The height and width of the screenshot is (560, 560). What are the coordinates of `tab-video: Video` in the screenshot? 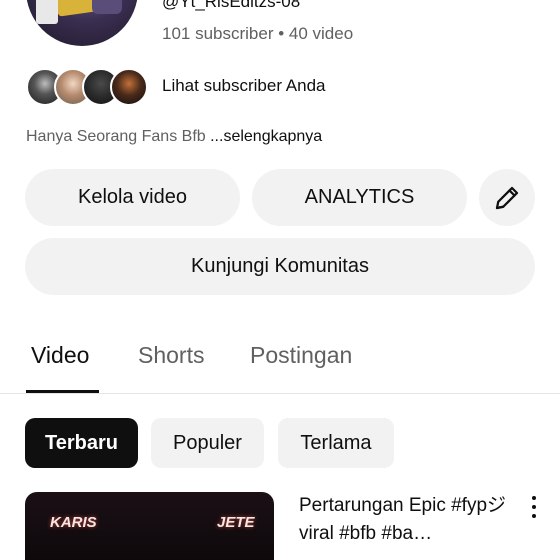 It's located at (60, 355).